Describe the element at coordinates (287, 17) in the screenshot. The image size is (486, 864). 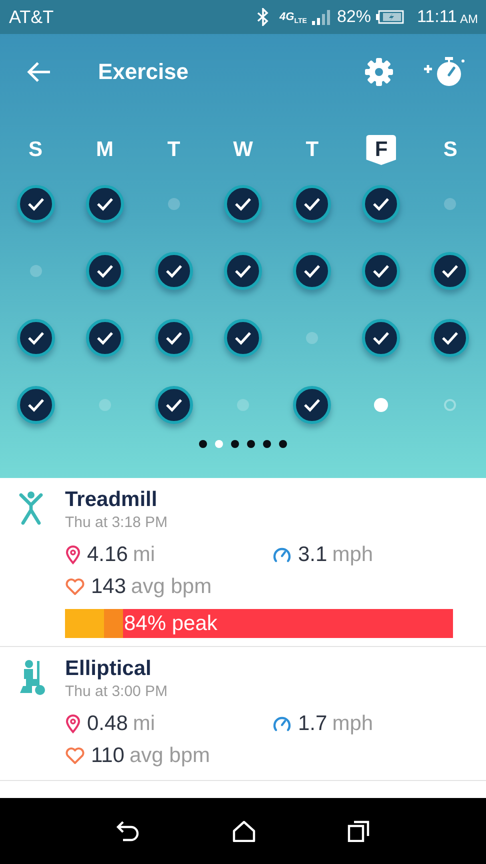
I see `network-type: 4G` at that location.